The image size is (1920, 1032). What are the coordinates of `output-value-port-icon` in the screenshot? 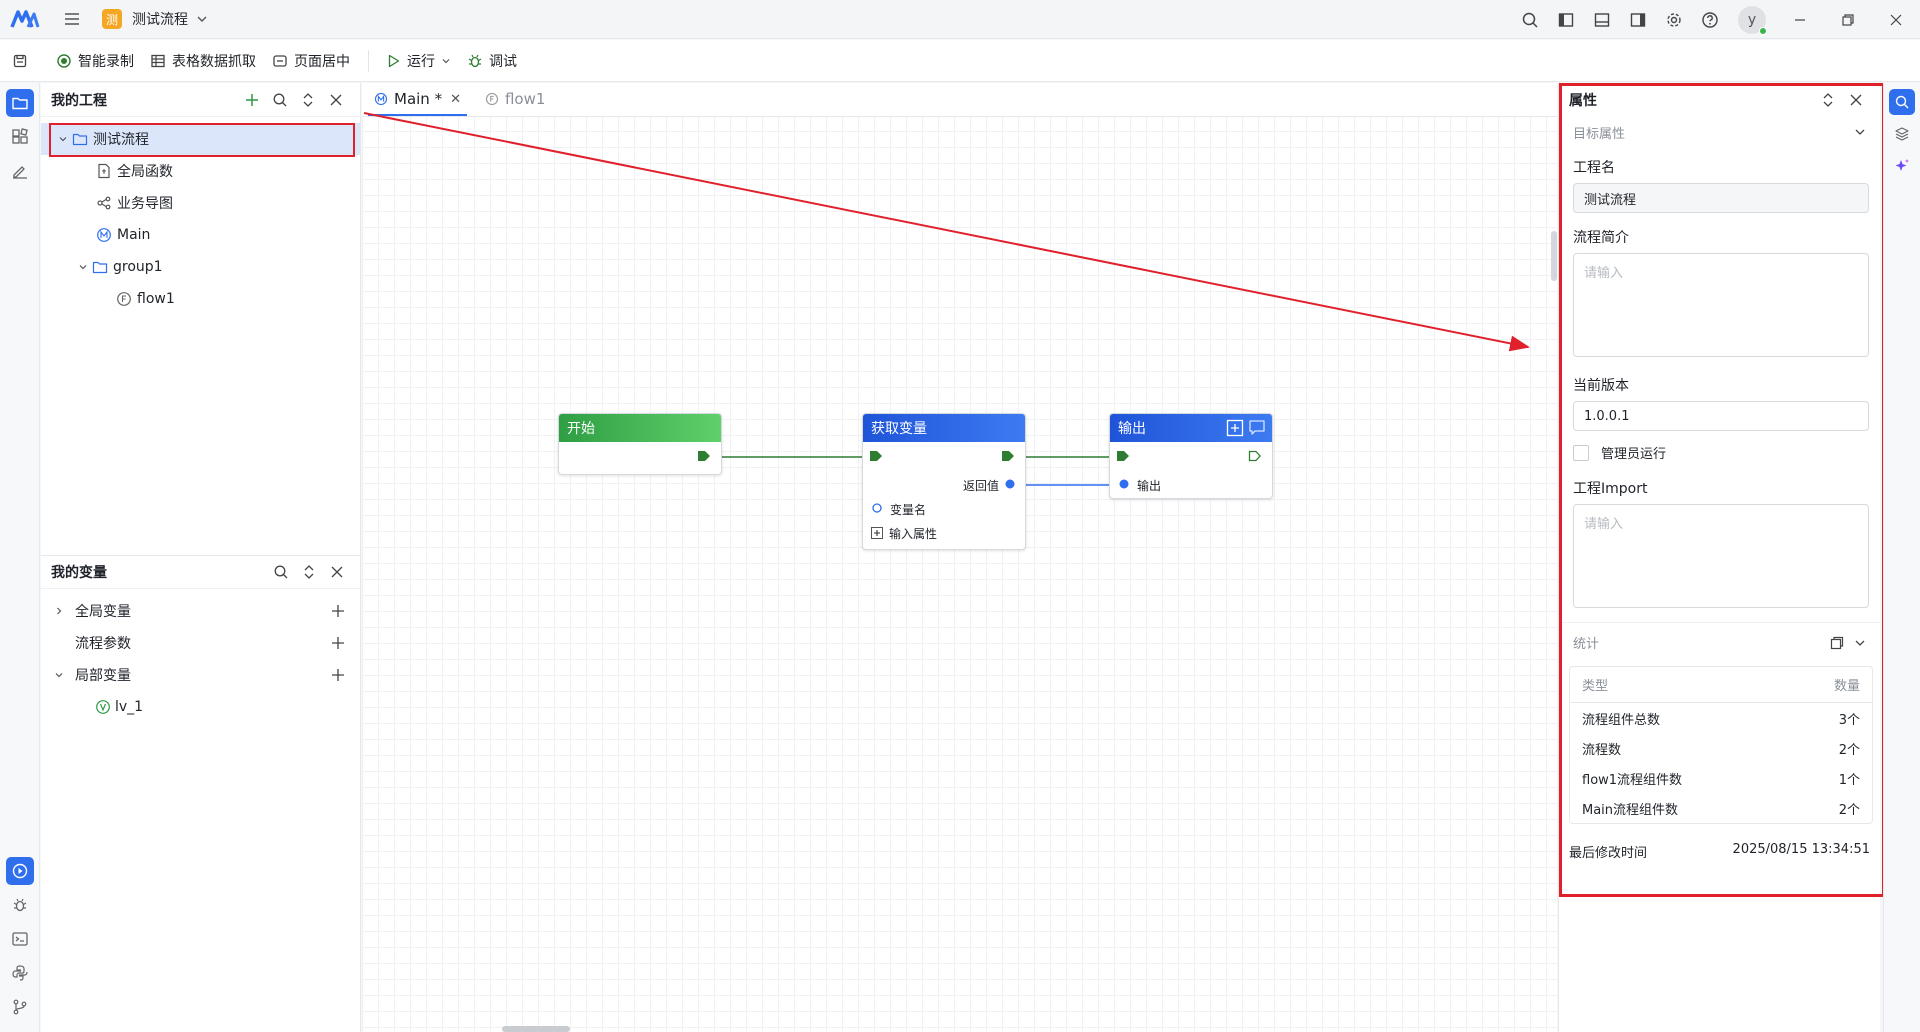 It's located at (1124, 484).